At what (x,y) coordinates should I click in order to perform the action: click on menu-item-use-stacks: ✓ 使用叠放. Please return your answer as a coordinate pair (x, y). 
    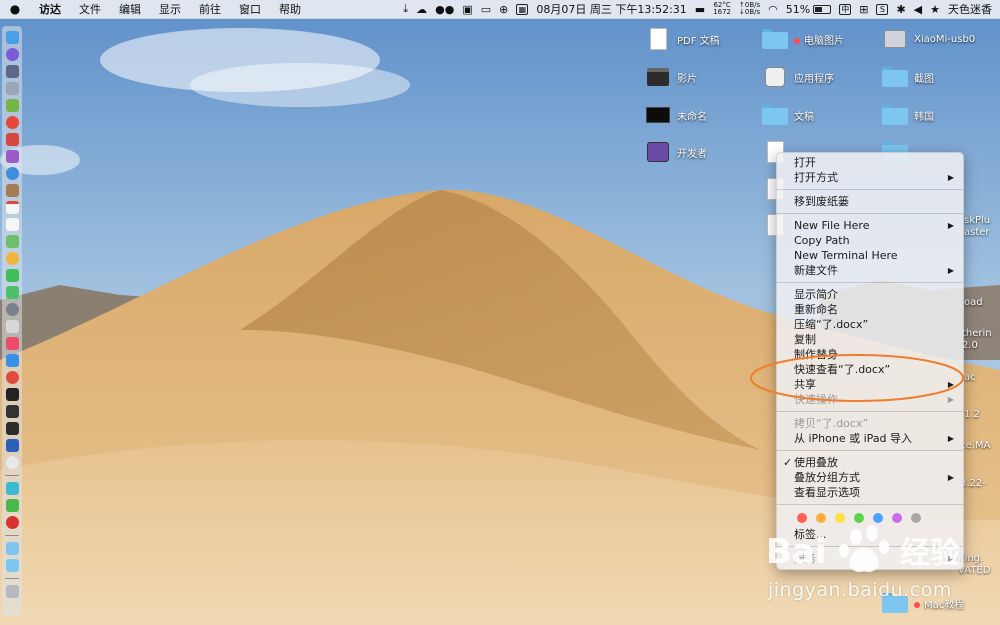
    Looking at the image, I should click on (870, 462).